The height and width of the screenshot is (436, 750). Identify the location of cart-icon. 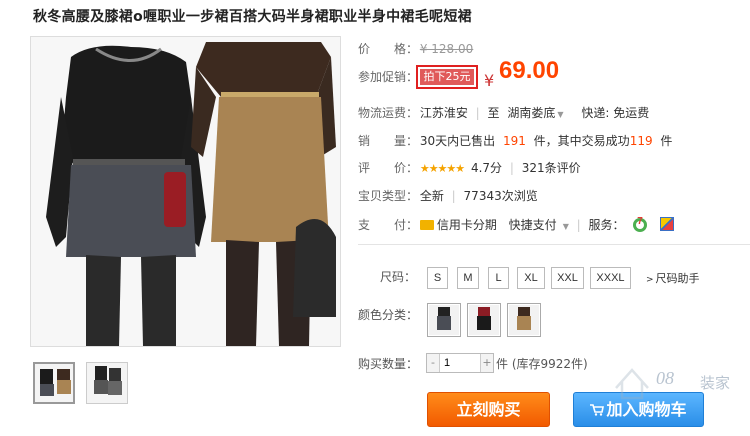
(597, 410).